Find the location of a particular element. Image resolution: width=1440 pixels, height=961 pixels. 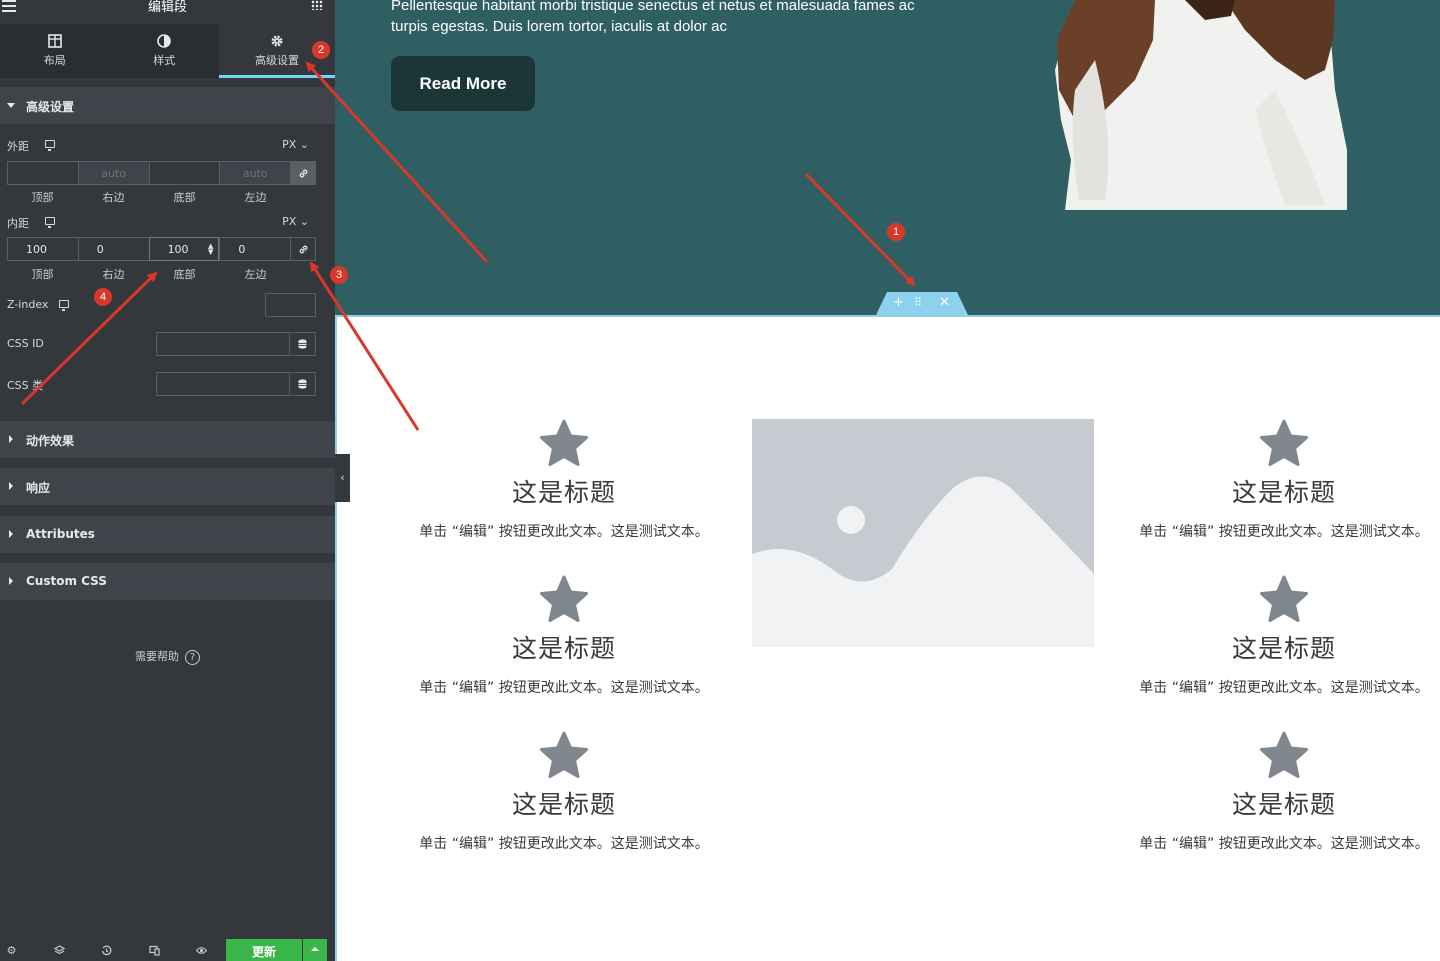

add-section-icon: + is located at coordinates (898, 303).